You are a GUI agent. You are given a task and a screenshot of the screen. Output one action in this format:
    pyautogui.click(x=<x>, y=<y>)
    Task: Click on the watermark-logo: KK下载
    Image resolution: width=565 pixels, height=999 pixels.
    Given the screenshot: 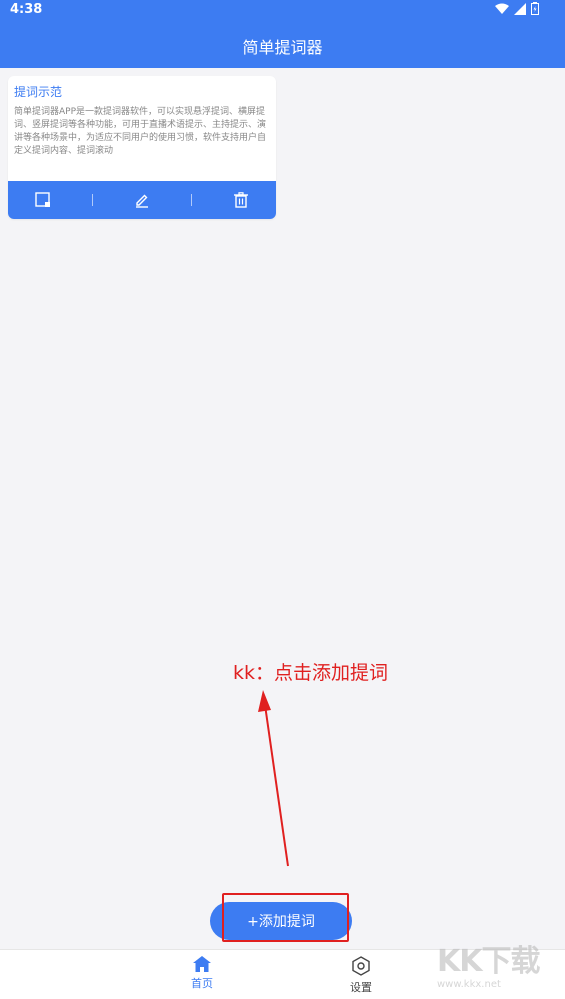 What is the action you would take?
    pyautogui.click(x=489, y=961)
    